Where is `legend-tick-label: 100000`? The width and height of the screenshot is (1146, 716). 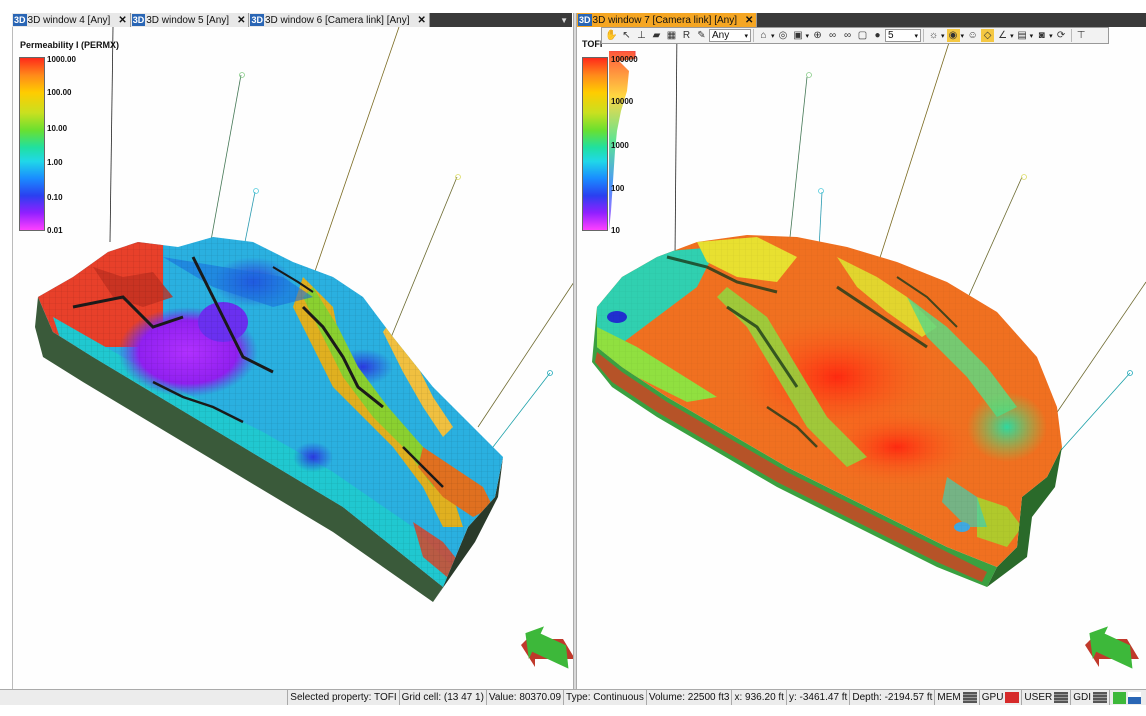 legend-tick-label: 100000 is located at coordinates (624, 59).